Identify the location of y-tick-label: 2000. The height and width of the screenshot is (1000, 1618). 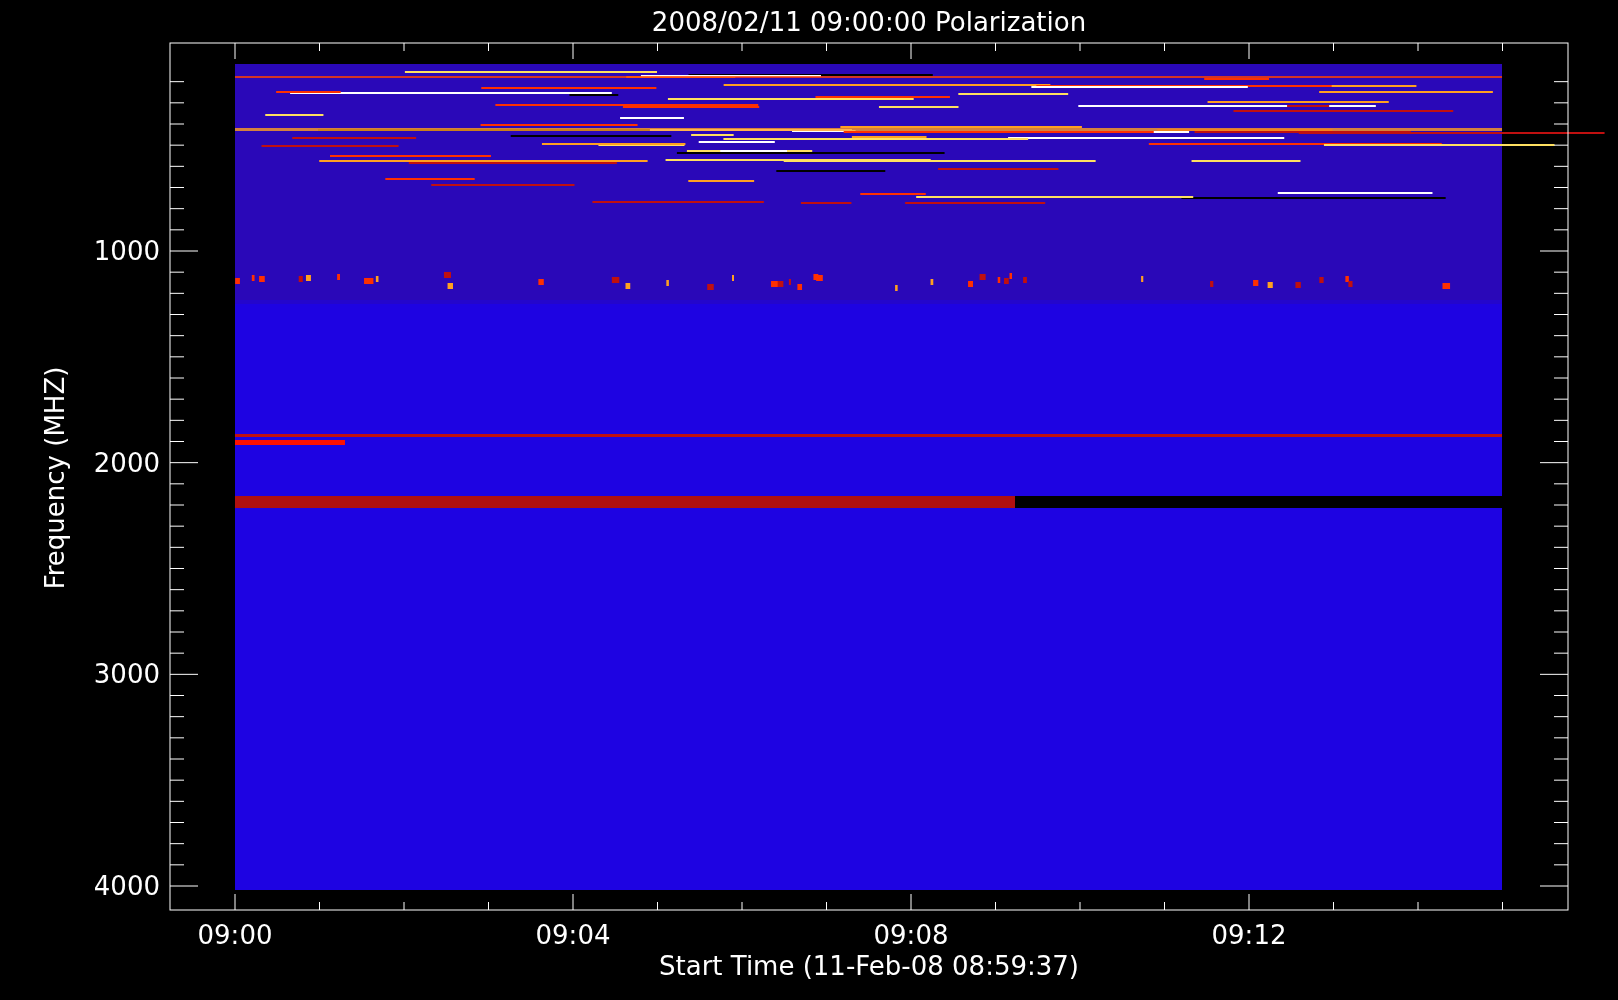
(126, 462).